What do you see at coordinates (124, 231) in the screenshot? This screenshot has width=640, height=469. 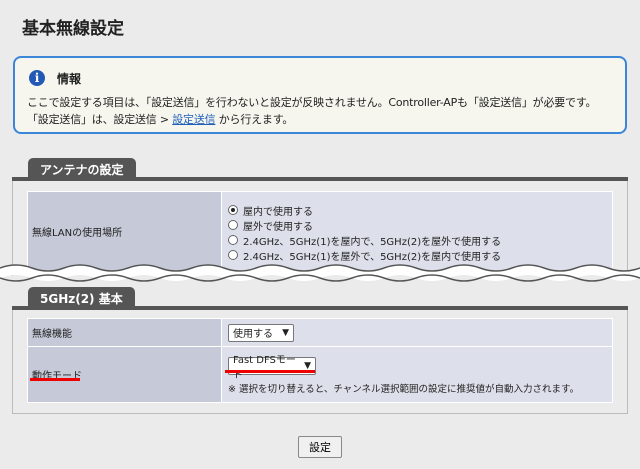 I see `location-label: 無線LANの使用場所` at bounding box center [124, 231].